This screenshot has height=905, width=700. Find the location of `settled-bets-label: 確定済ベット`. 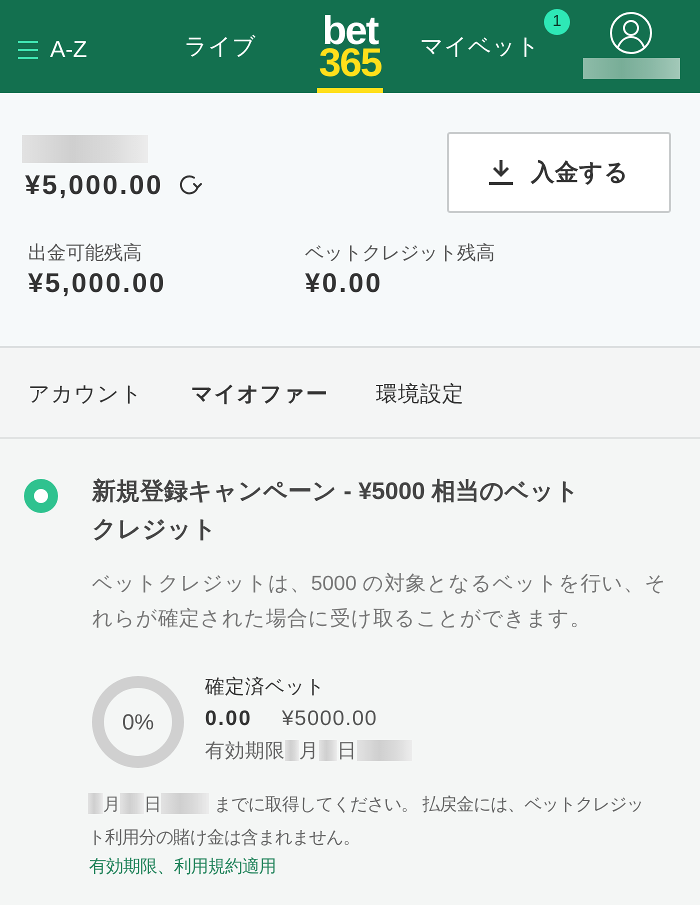

settled-bets-label: 確定済ベット is located at coordinates (265, 687).